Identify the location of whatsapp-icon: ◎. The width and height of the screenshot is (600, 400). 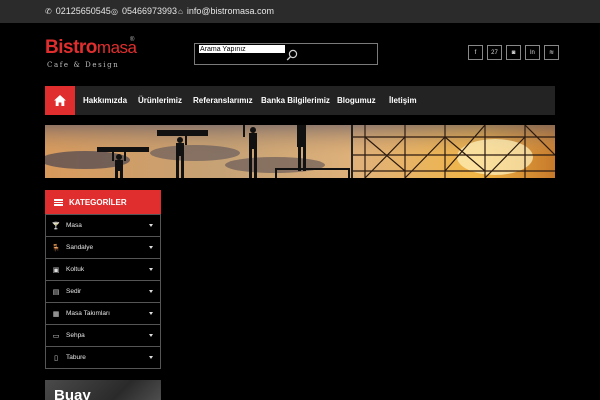
(114, 11).